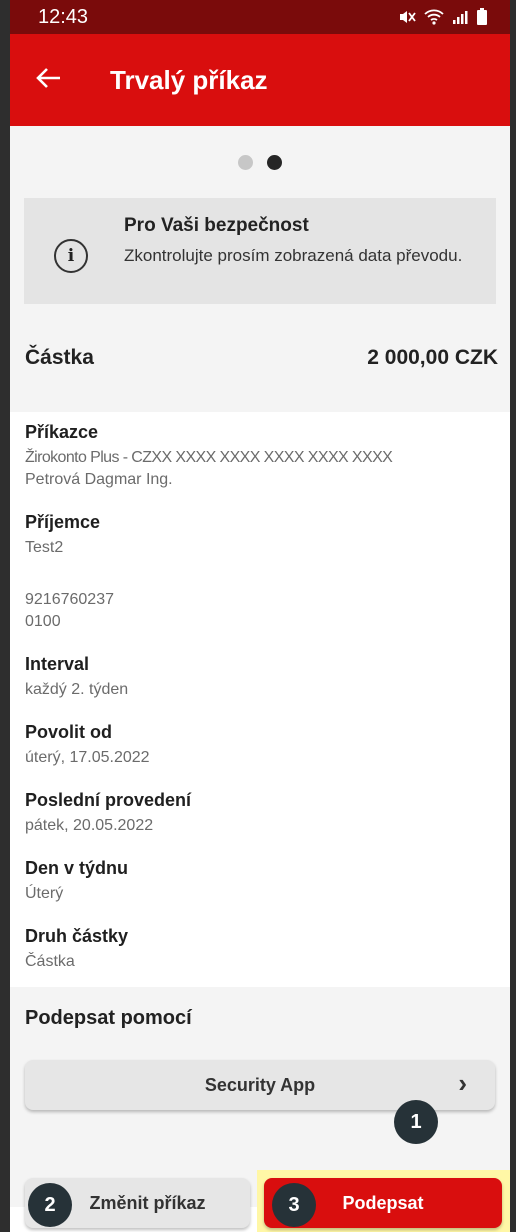 Image resolution: width=516 pixels, height=1232 pixels. What do you see at coordinates (294, 1205) in the screenshot?
I see `step-badge-3: 3` at bounding box center [294, 1205].